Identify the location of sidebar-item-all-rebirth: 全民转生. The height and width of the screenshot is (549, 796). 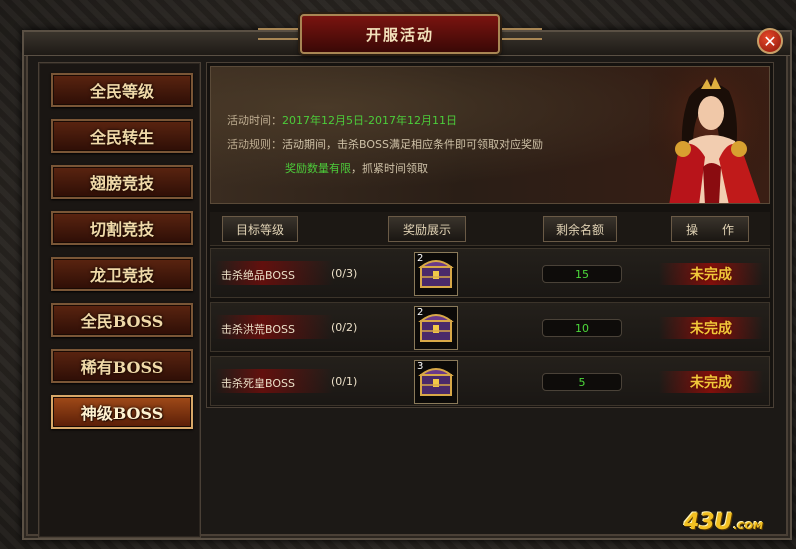
(122, 136).